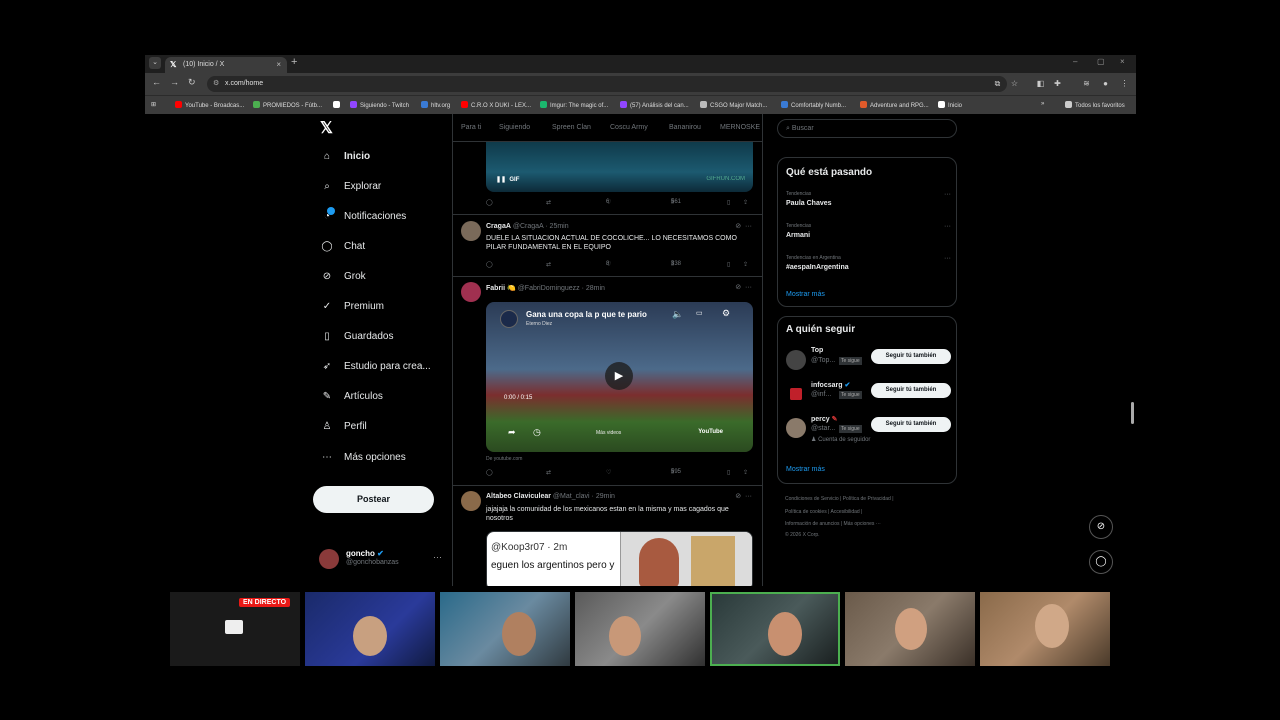  What do you see at coordinates (351, 397) in the screenshot?
I see `nav-articles: ✎ Artículos` at bounding box center [351, 397].